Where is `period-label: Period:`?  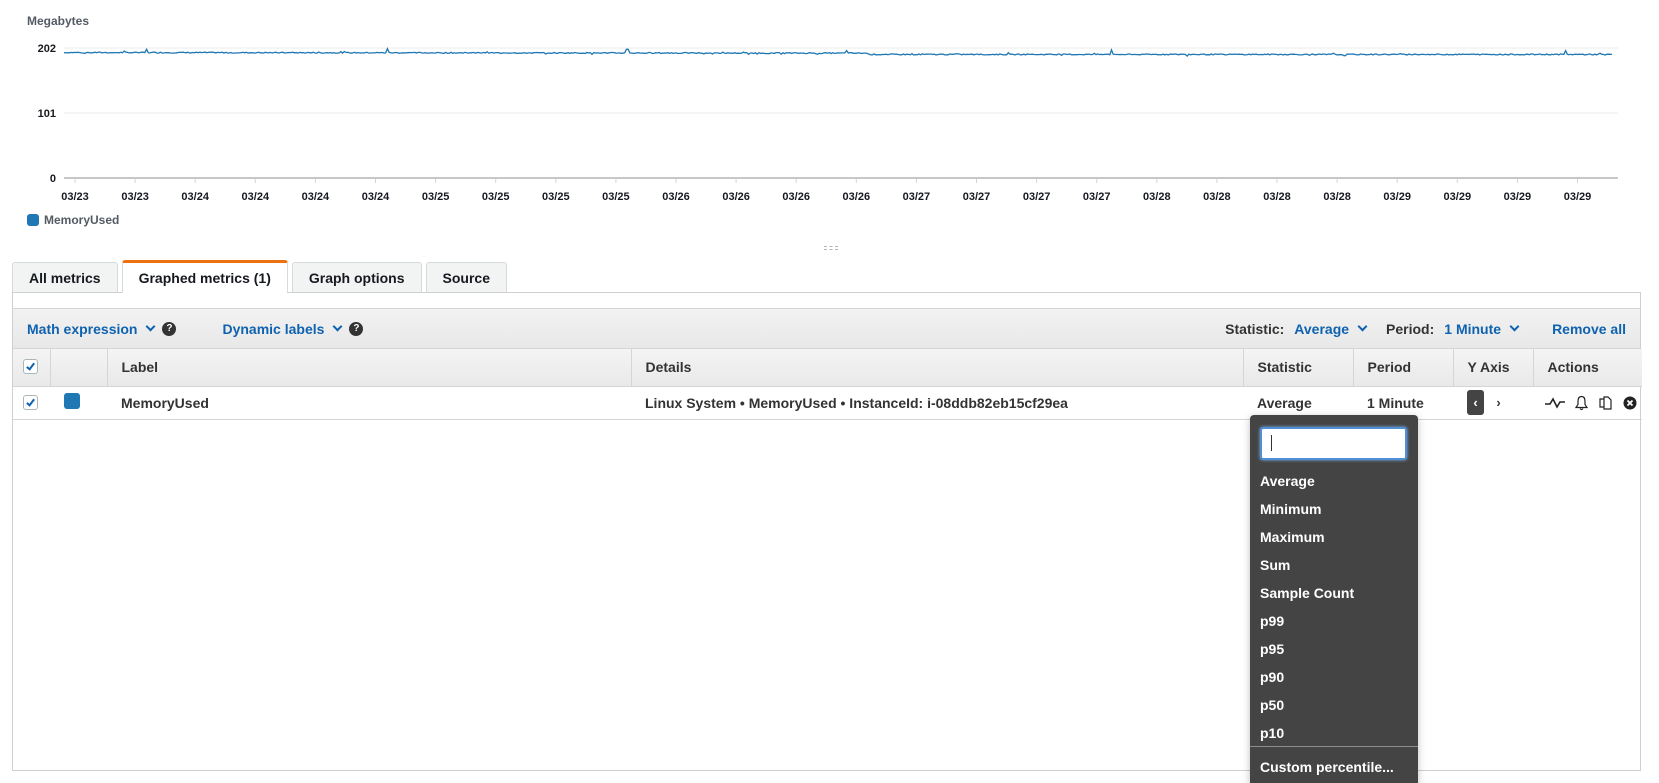 period-label: Period: is located at coordinates (1410, 328).